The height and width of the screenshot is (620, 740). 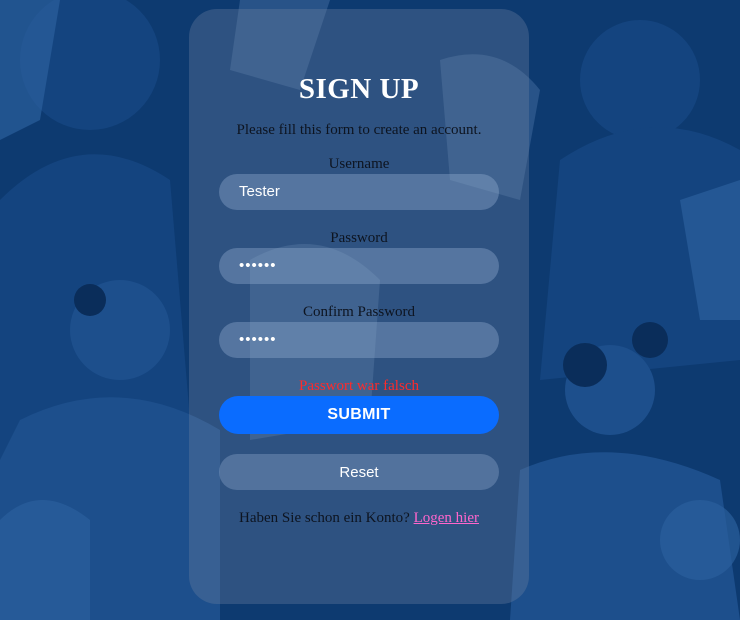 What do you see at coordinates (324, 518) in the screenshot?
I see `login-prompt-text: Haben Sie schon ein Konto?` at bounding box center [324, 518].